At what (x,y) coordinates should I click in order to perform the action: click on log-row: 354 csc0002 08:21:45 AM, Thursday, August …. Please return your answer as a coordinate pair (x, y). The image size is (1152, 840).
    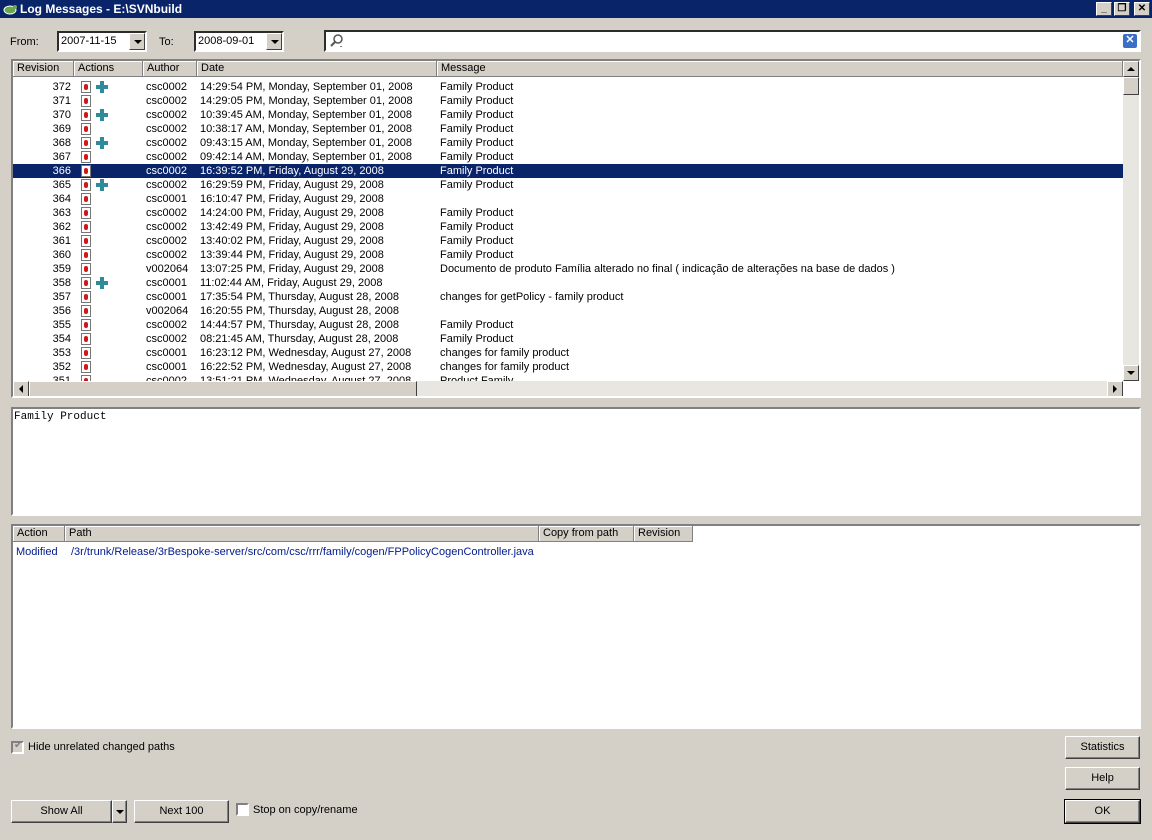
    Looking at the image, I should click on (568, 339).